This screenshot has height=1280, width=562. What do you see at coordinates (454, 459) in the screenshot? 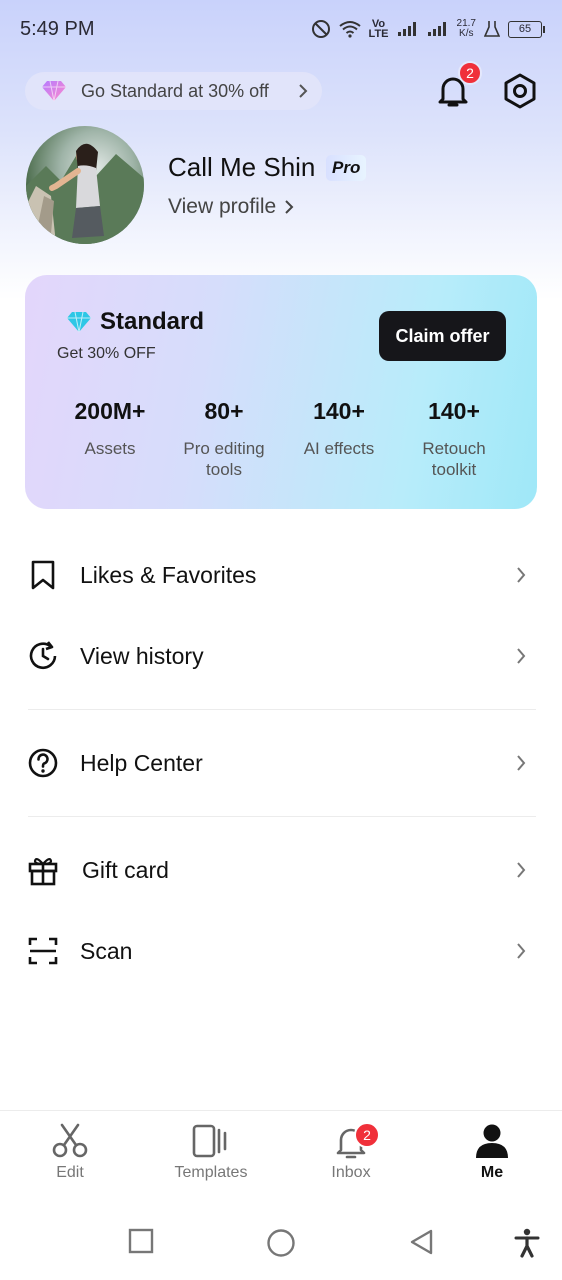
I see `stat-label: Retouch toolkit` at bounding box center [454, 459].